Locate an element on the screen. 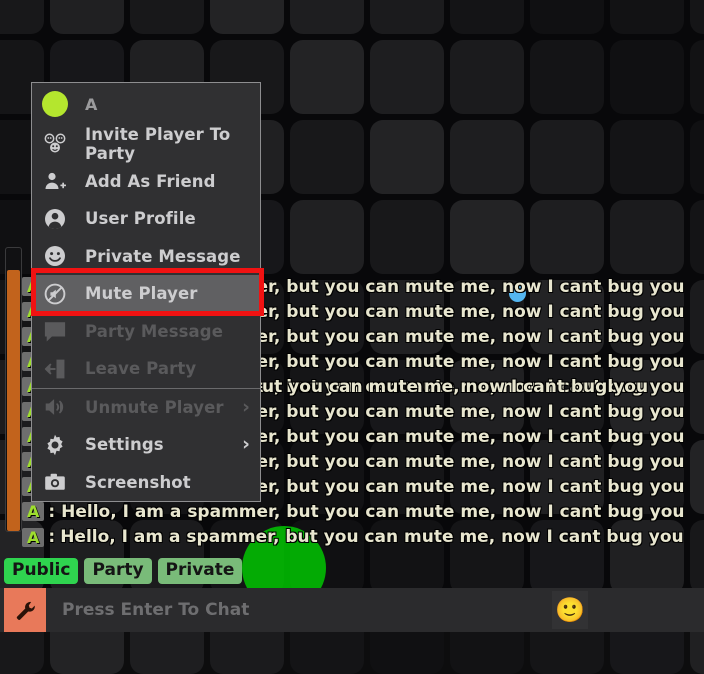 The image size is (704, 674). menu-item-mute-player: Mute Player is located at coordinates (146, 294).